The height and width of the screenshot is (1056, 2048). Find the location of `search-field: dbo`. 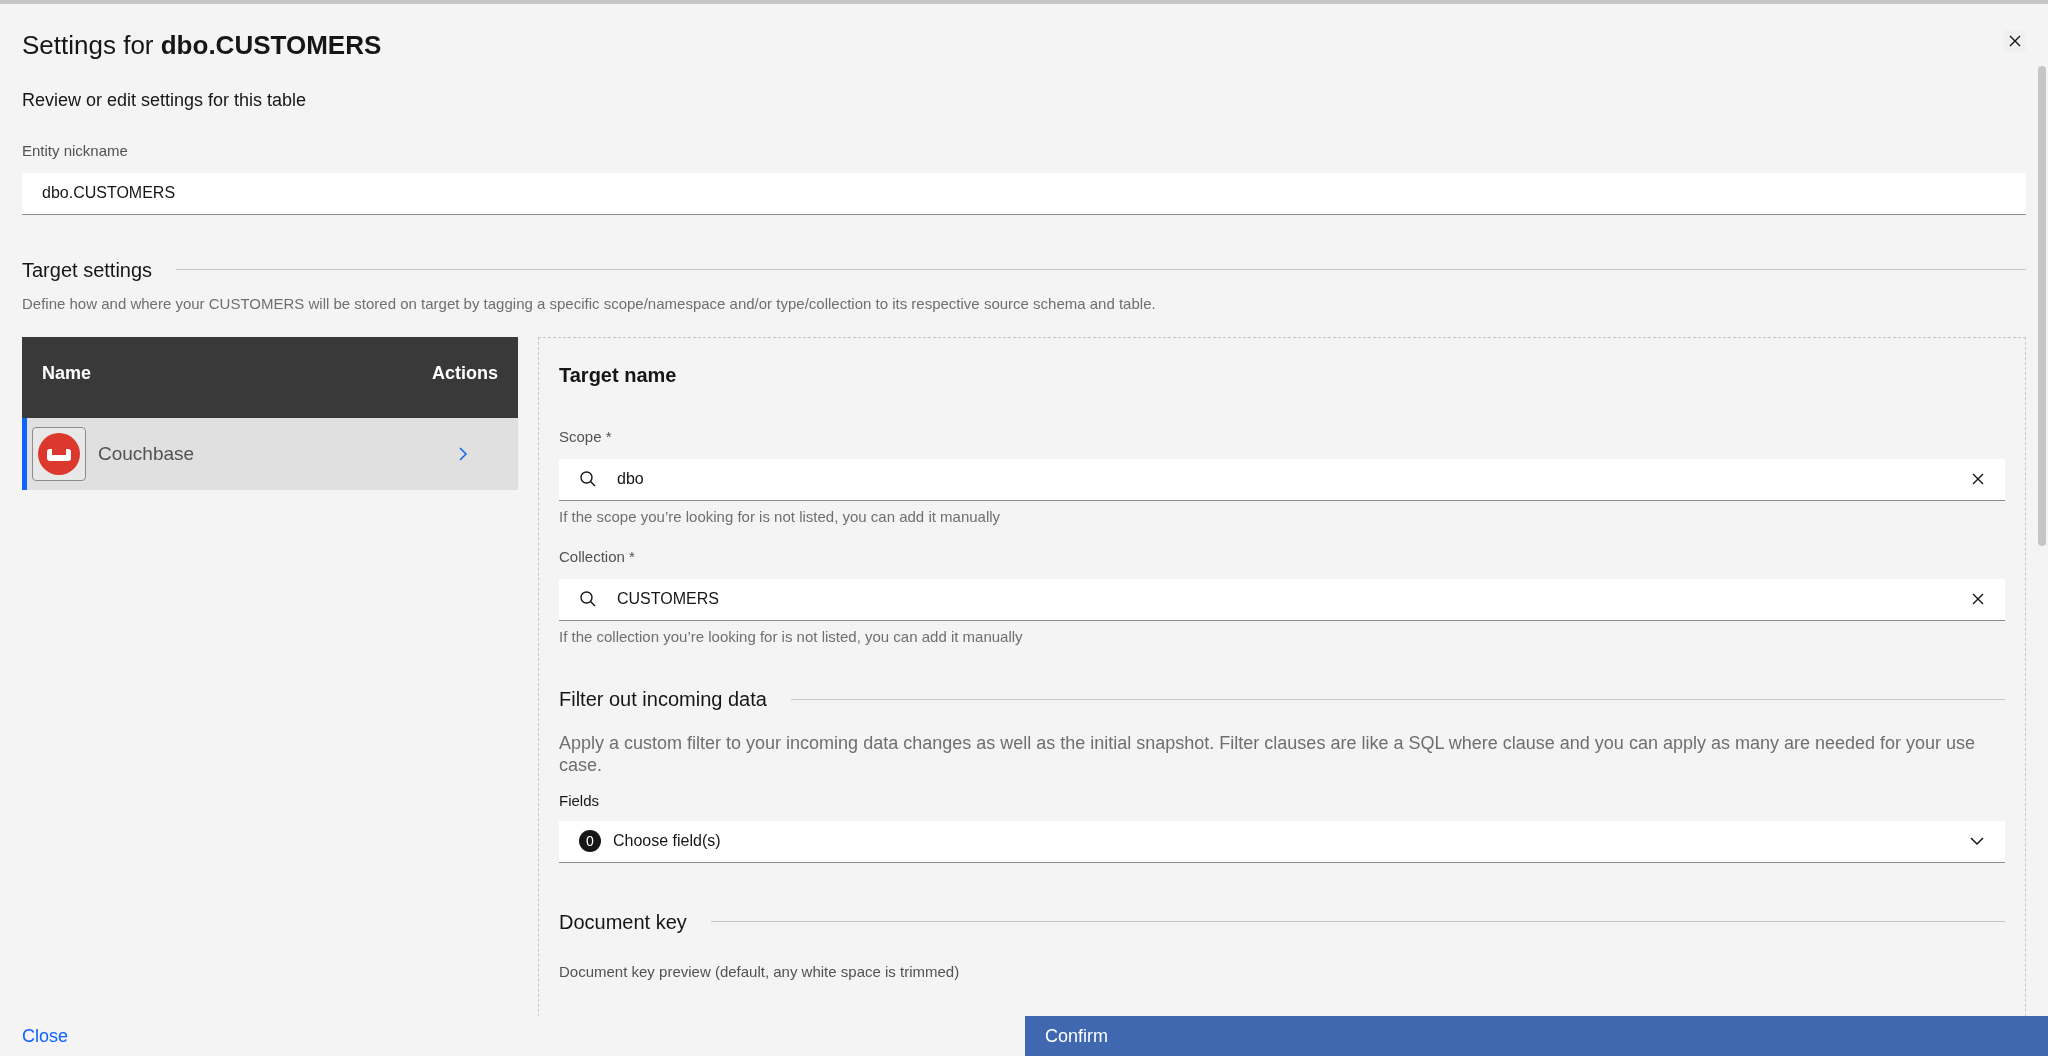

search-field: dbo is located at coordinates (1282, 479).